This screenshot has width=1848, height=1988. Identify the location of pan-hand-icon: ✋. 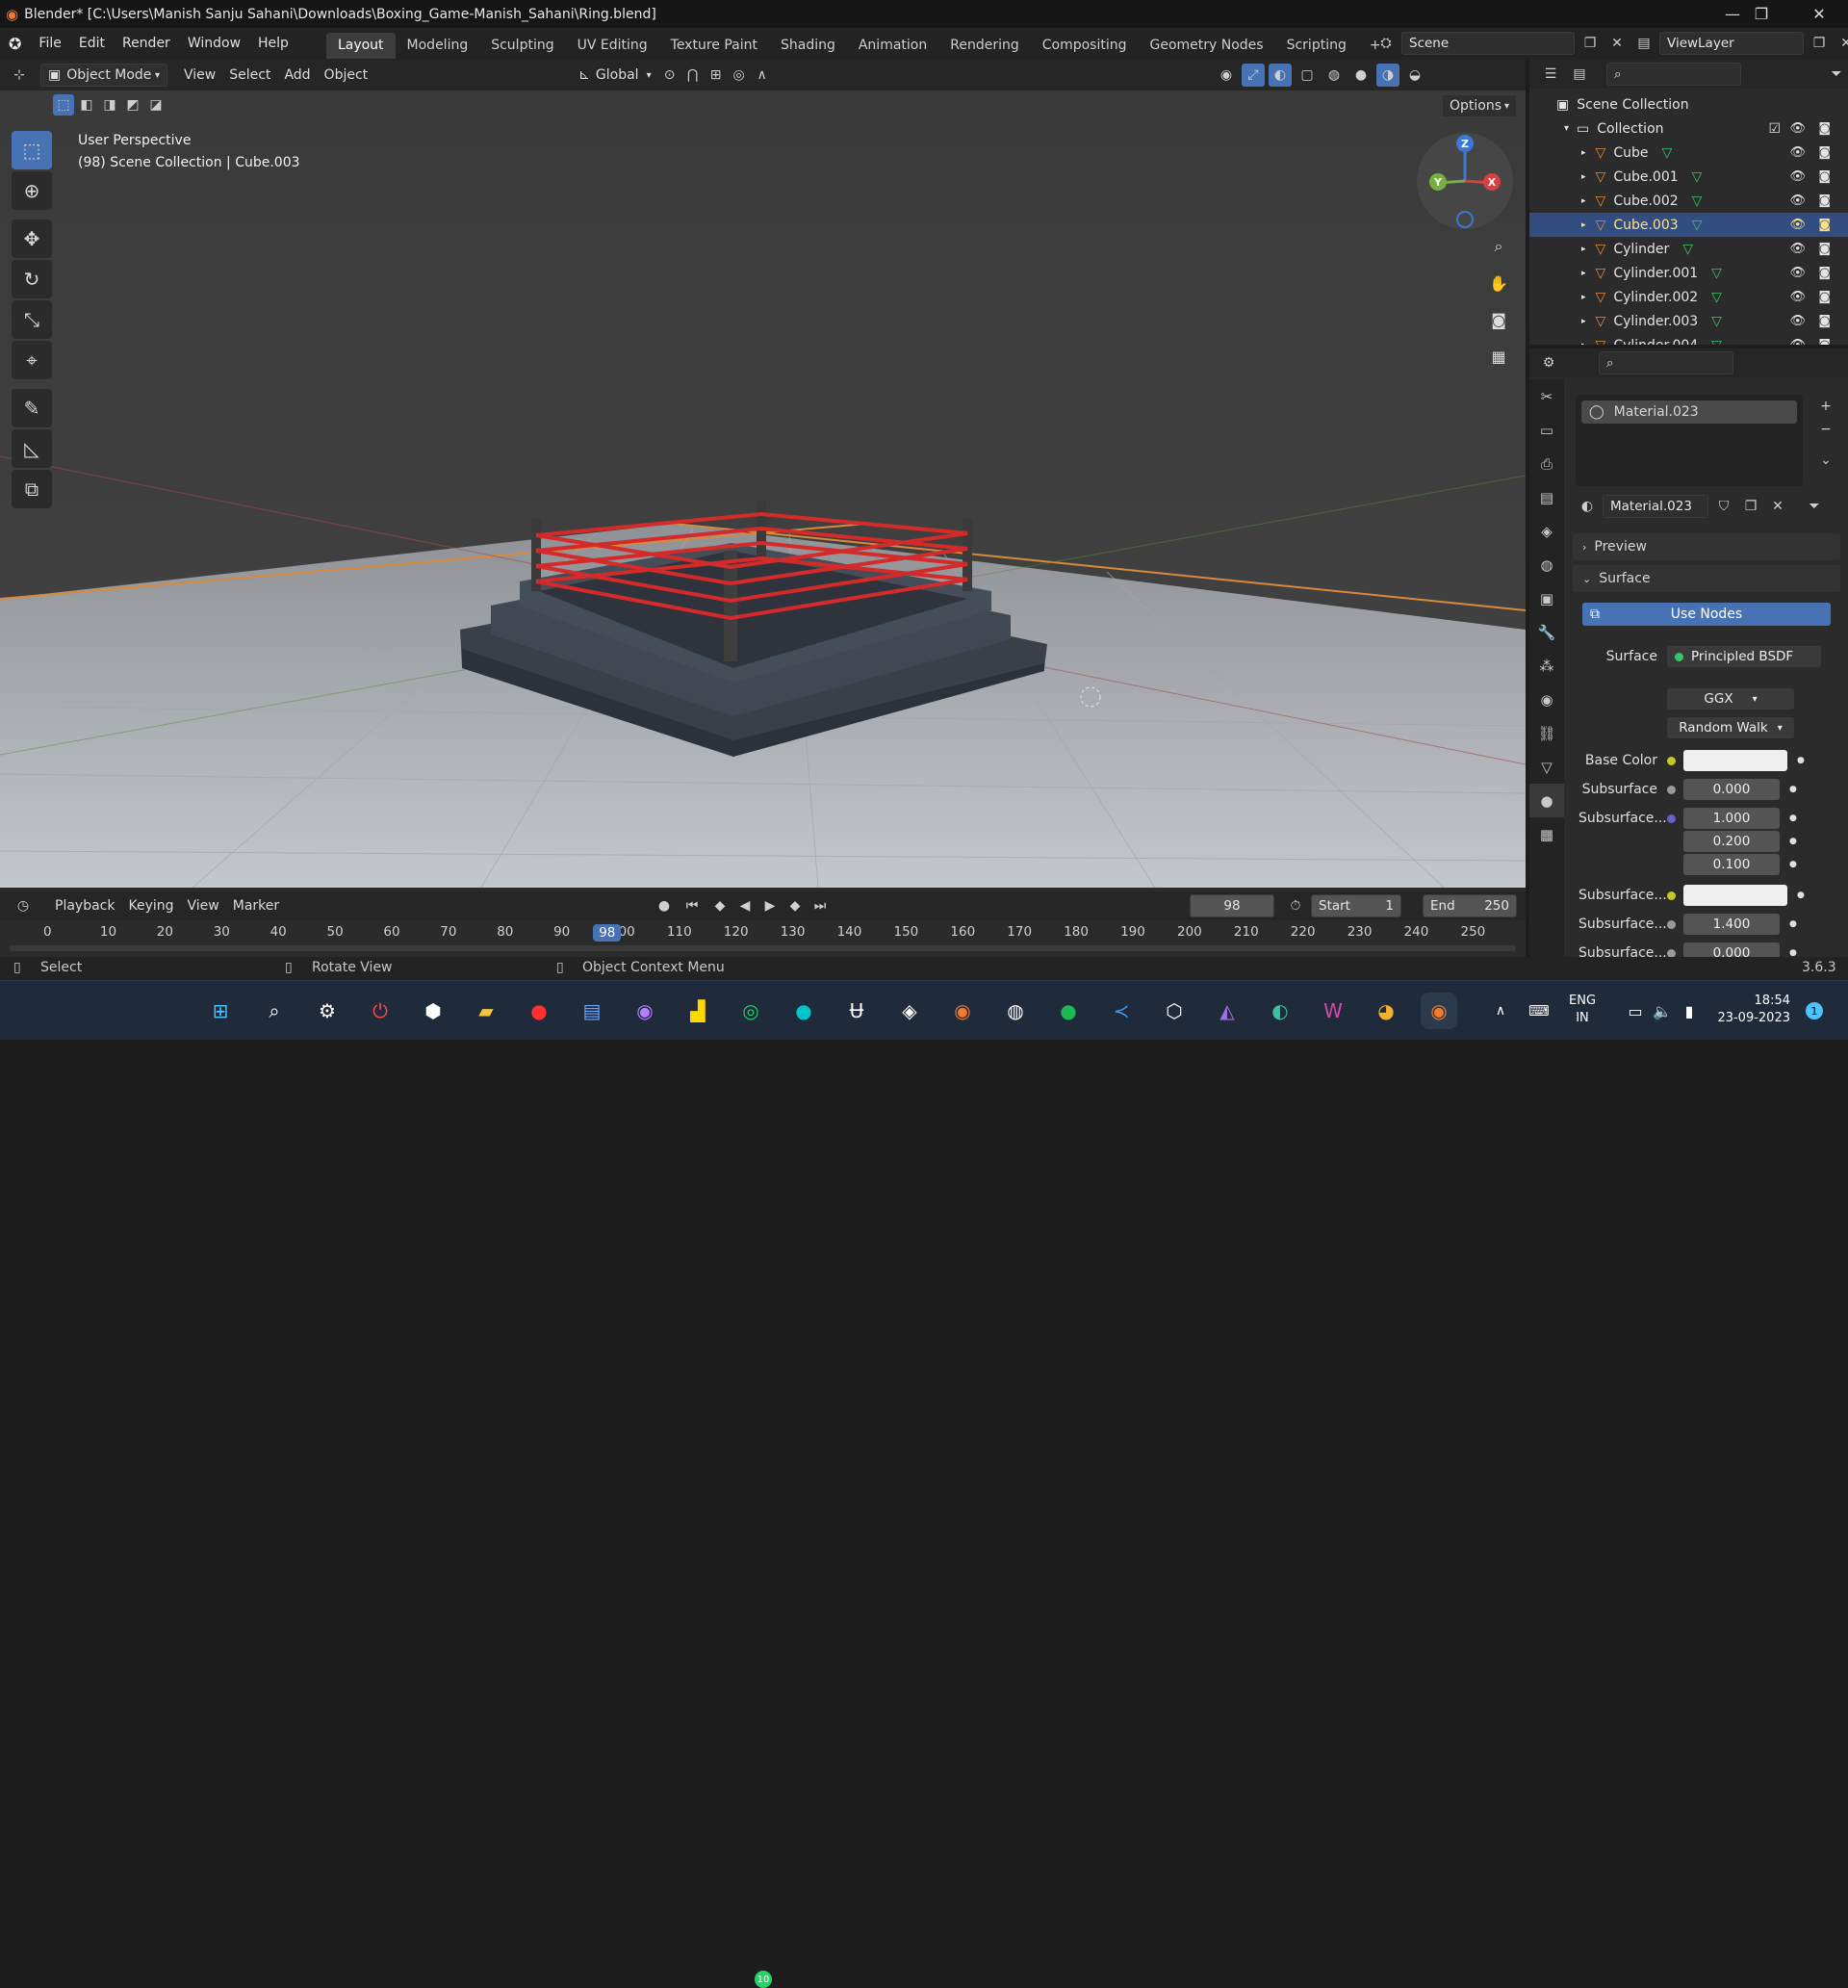
(1498, 283).